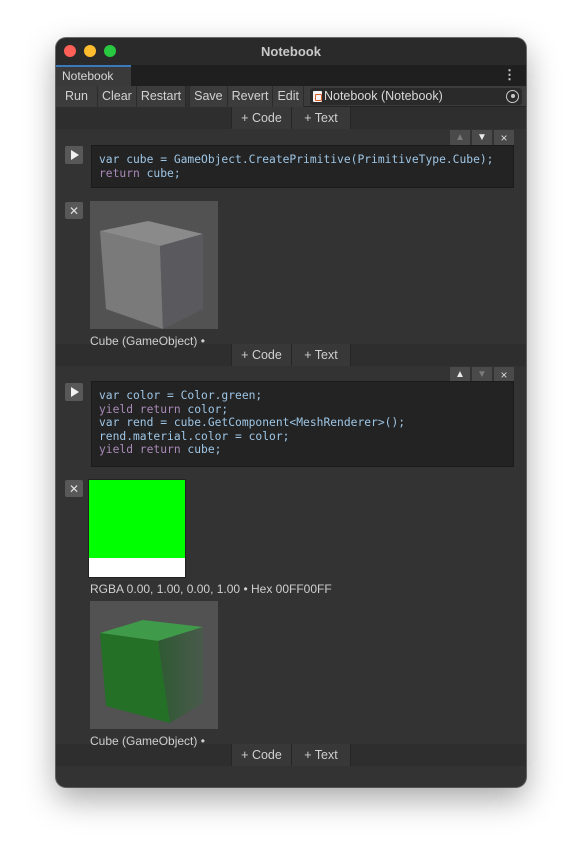  What do you see at coordinates (160, 449) in the screenshot?
I see `code-line: yield return cube;` at bounding box center [160, 449].